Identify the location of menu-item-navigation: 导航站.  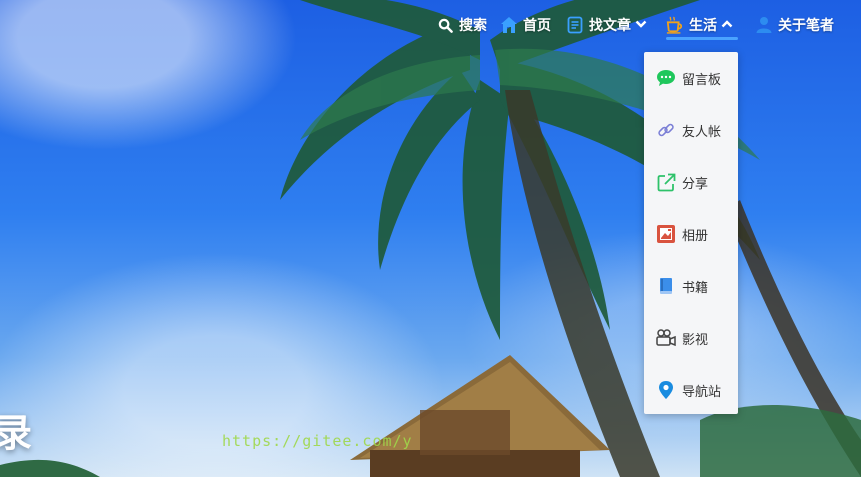
(696, 390).